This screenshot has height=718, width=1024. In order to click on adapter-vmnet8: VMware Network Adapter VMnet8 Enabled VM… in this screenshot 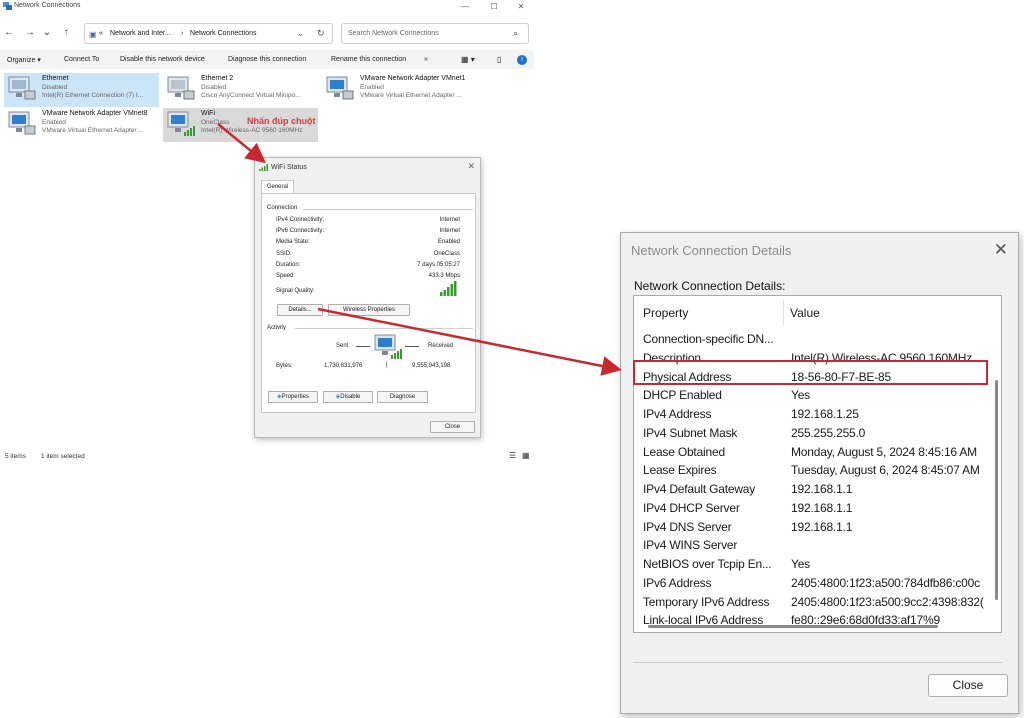, I will do `click(81, 125)`.